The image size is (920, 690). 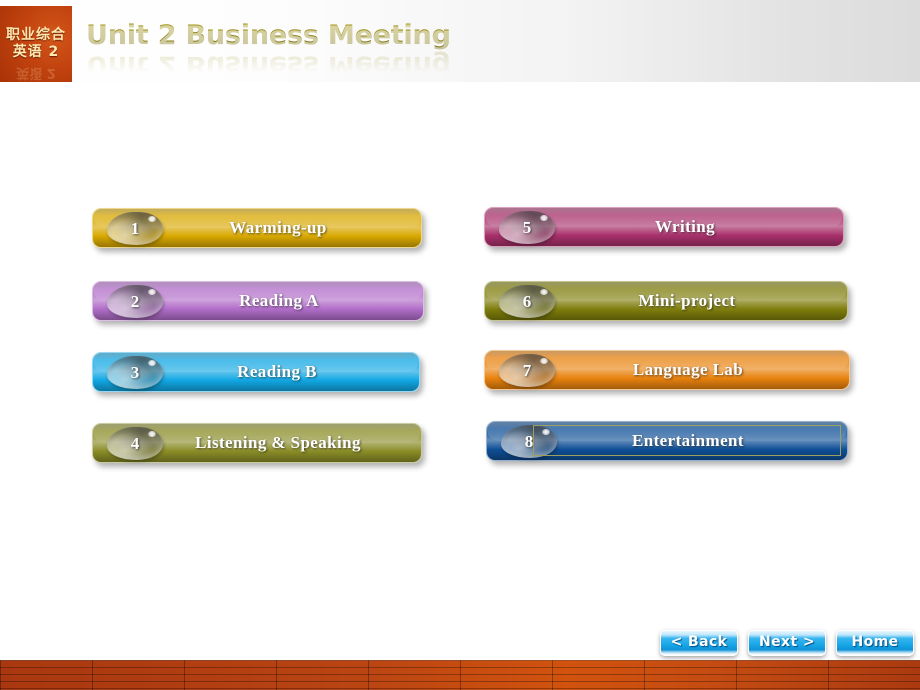 I want to click on home-button: Home, so click(x=875, y=643).